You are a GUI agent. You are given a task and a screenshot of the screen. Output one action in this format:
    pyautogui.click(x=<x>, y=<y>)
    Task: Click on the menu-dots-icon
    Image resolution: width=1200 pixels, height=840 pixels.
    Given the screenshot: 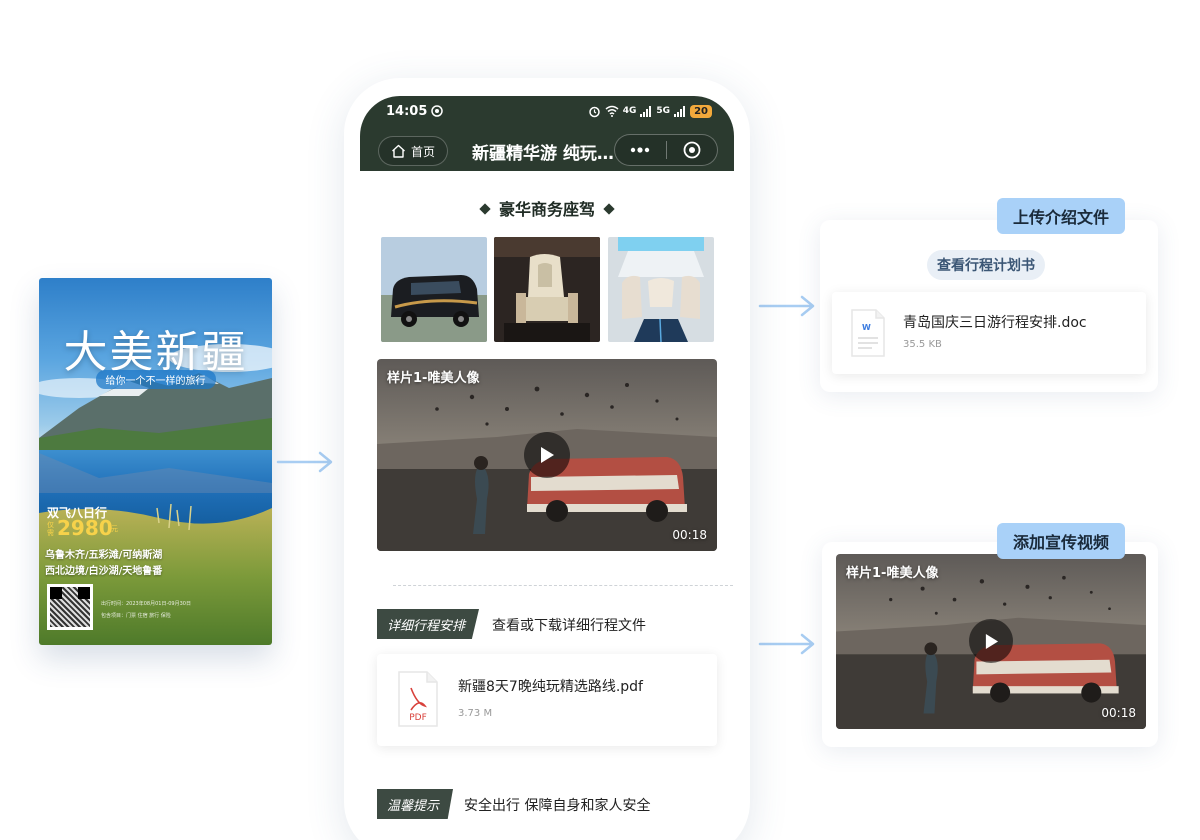 What is the action you would take?
    pyautogui.click(x=640, y=150)
    